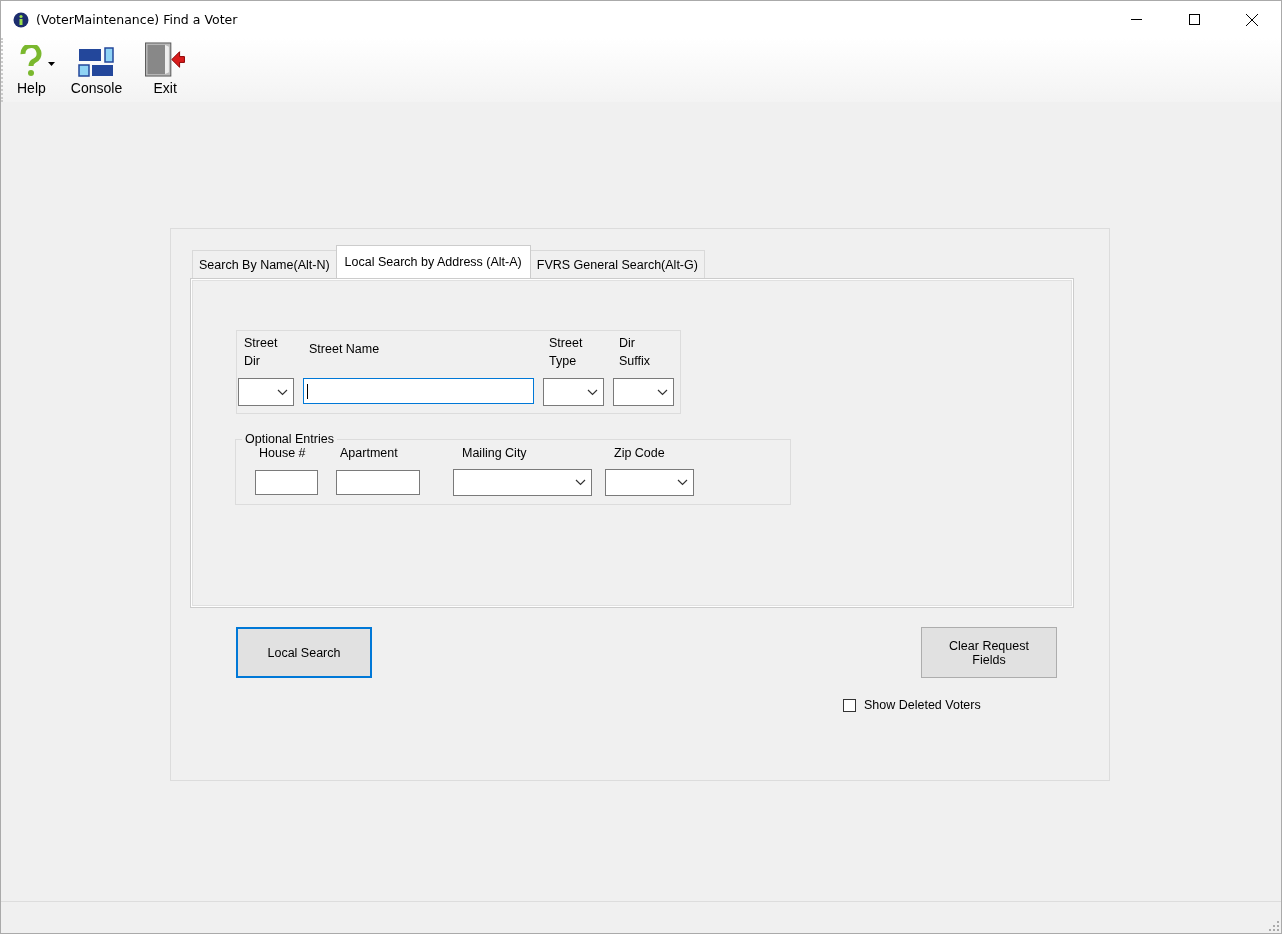  I want to click on field-label: House #, so click(282, 454).